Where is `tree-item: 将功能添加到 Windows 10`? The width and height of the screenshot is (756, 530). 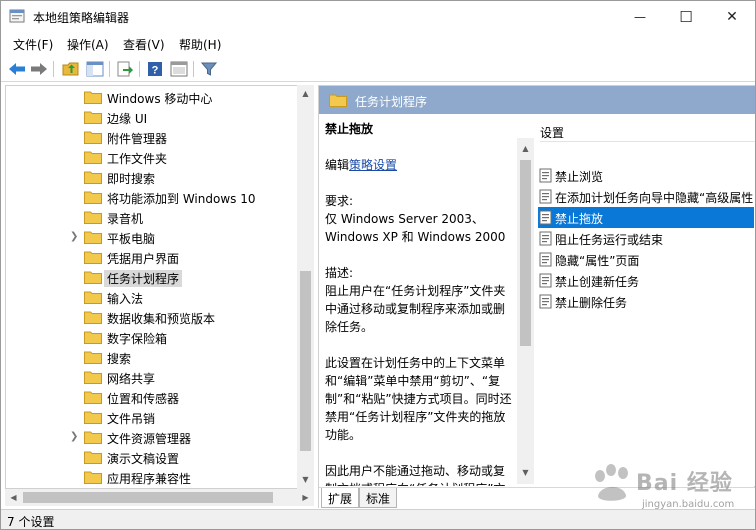 tree-item: 将功能添加到 Windows 10 is located at coordinates (153, 197).